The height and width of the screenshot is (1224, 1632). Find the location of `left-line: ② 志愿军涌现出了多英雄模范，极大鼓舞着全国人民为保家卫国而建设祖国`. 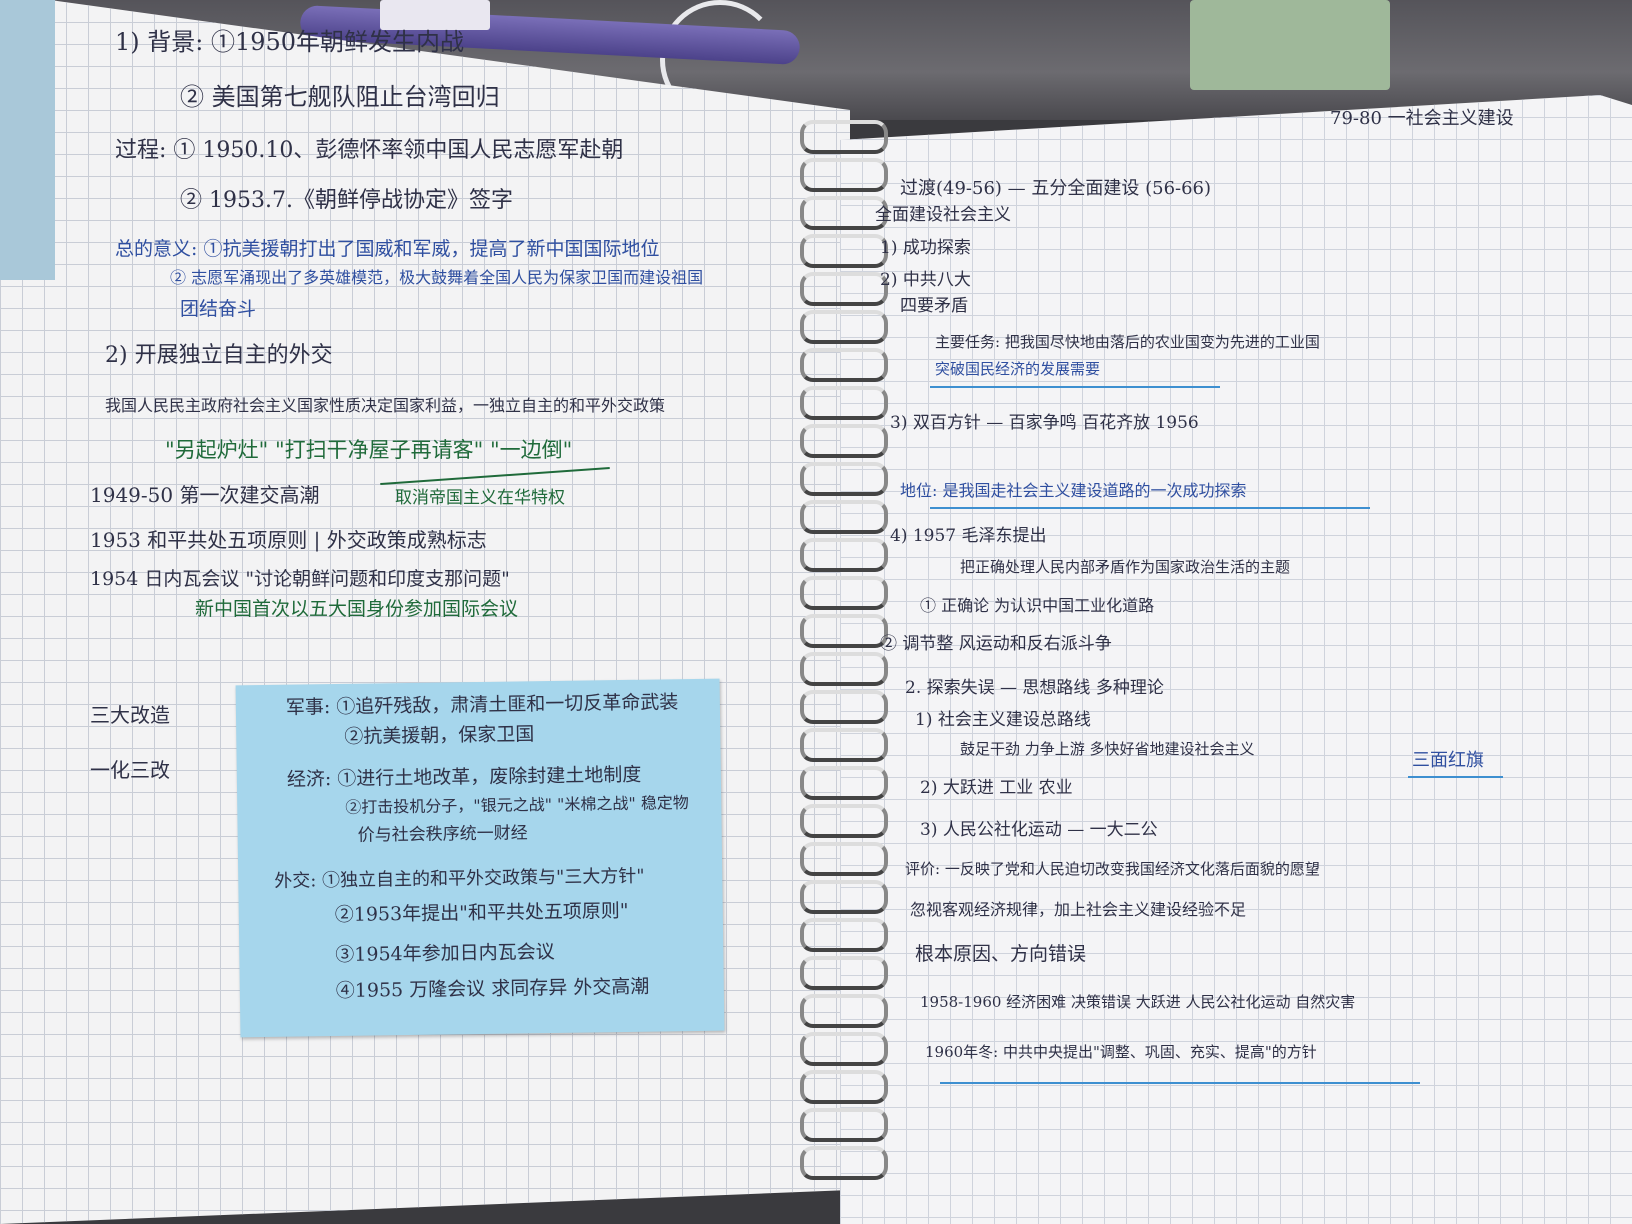

left-line: ② 志愿军涌现出了多英雄模范，极大鼓舞着全国人民为保家卫国而建设祖国 is located at coordinates (437, 277).